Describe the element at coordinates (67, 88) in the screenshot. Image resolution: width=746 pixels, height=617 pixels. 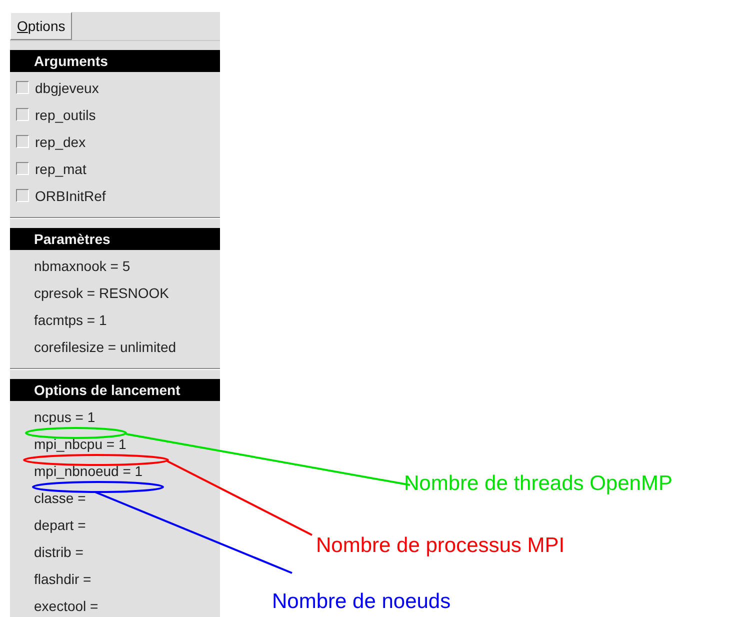
I see `checkbox-label: dbgjeveux` at that location.